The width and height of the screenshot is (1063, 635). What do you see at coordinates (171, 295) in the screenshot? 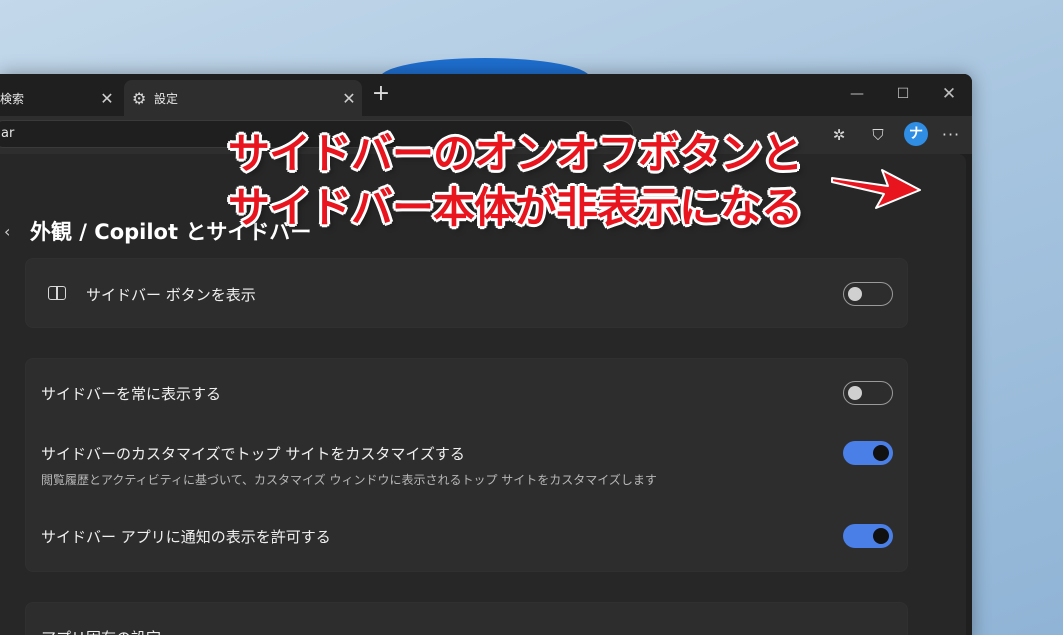
I see `setting-label: サイドバー ボタンを表示` at bounding box center [171, 295].